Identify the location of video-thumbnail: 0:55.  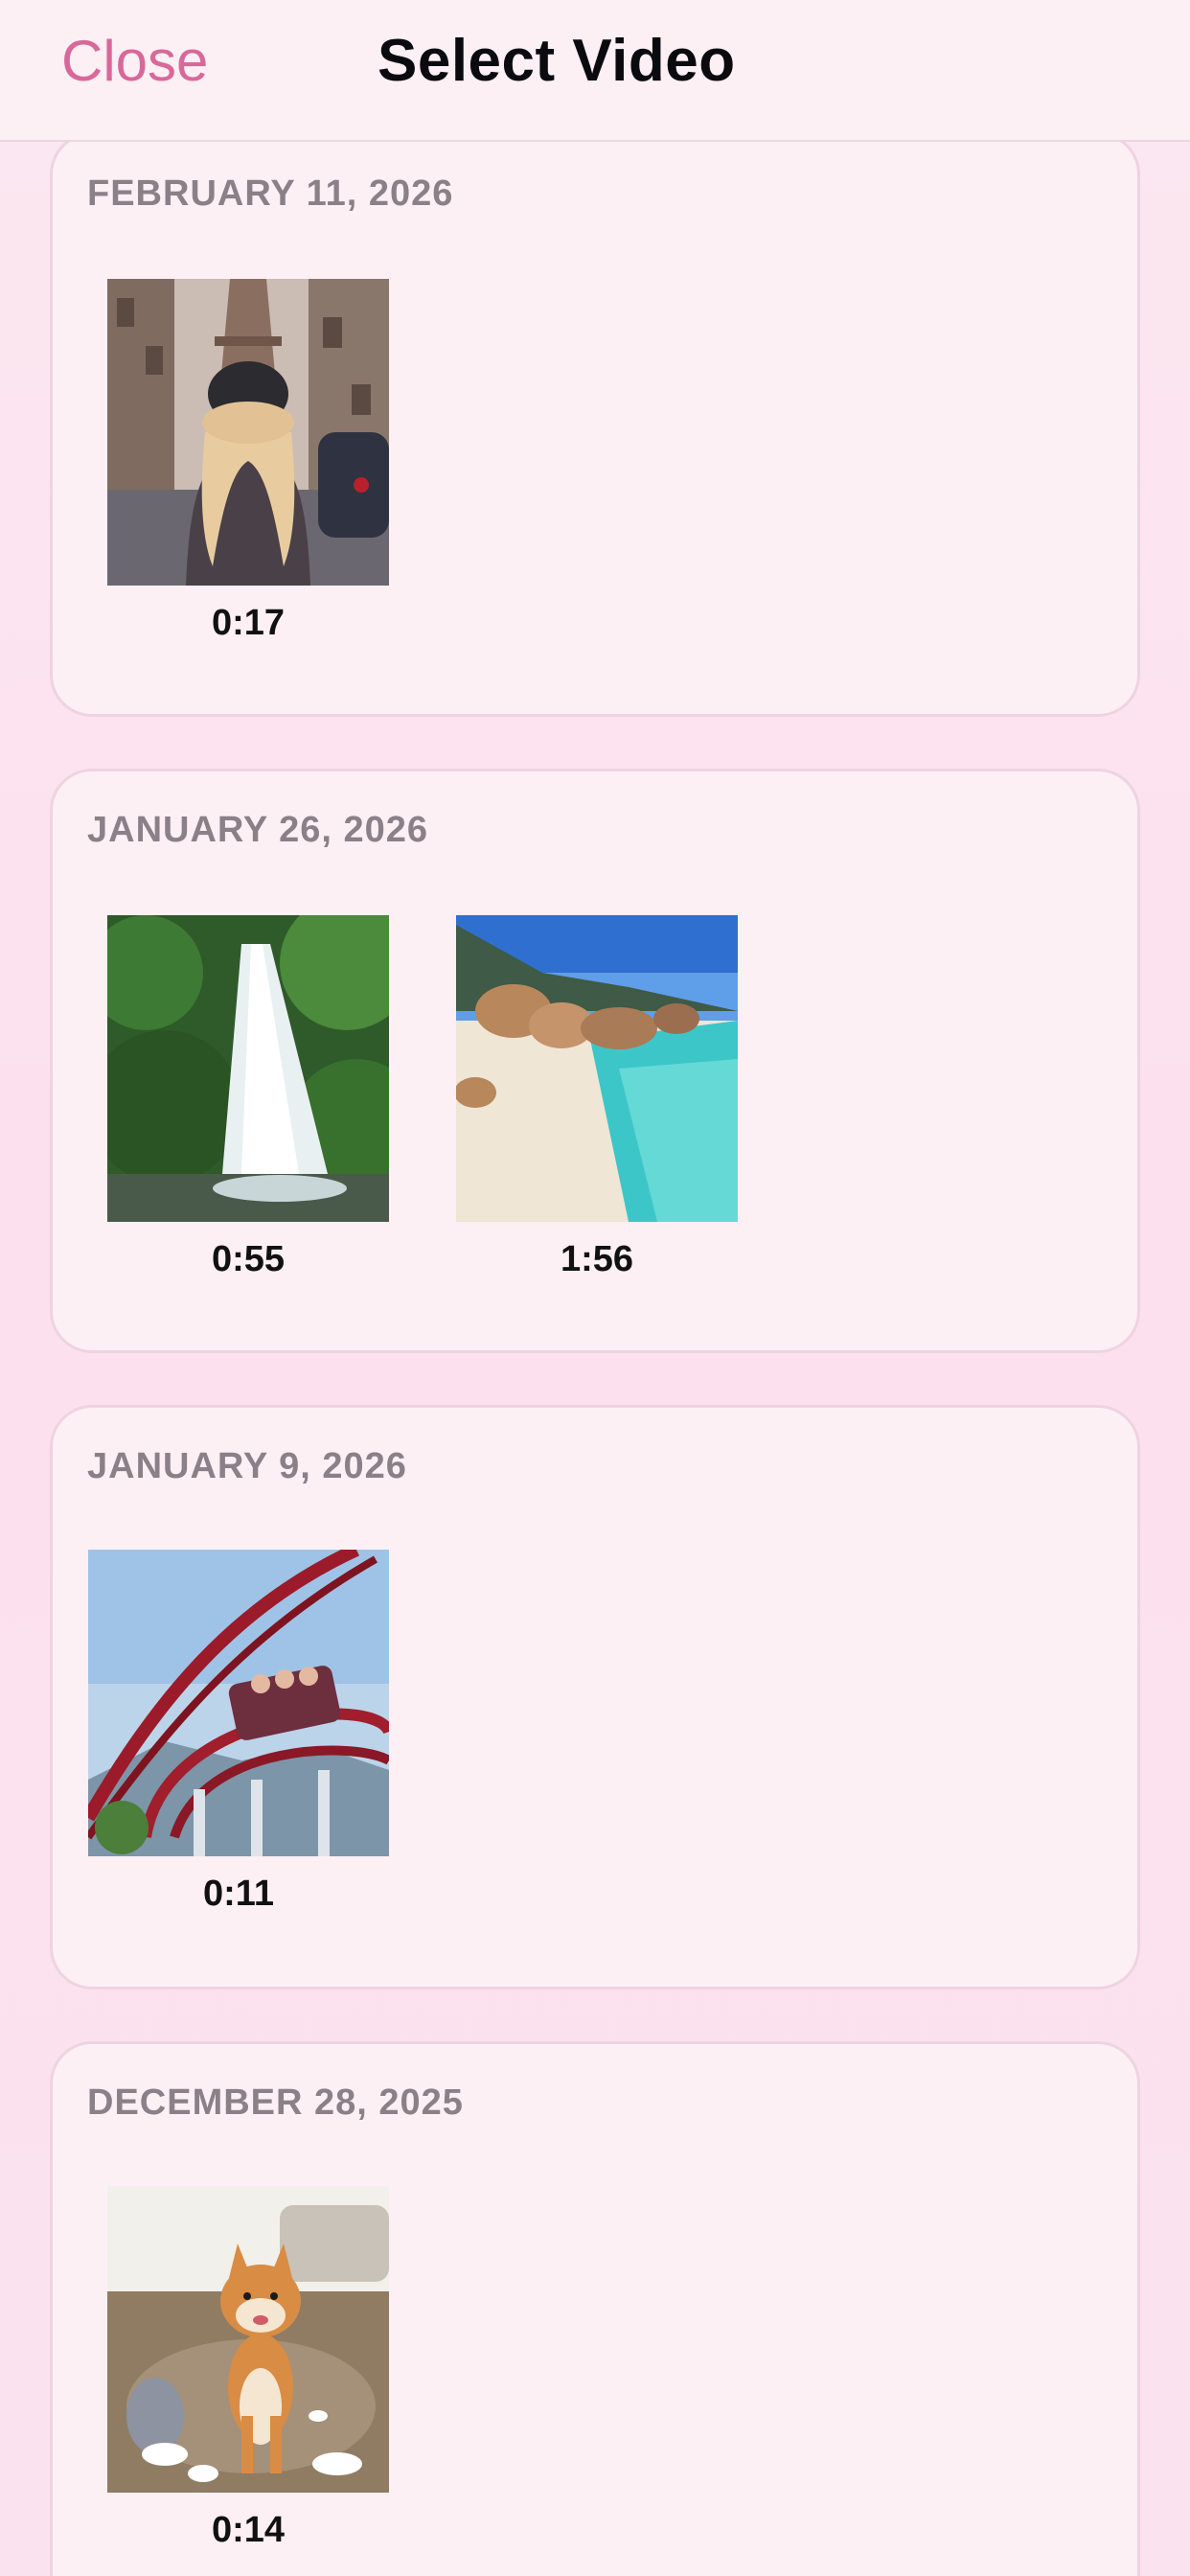
(248, 1098).